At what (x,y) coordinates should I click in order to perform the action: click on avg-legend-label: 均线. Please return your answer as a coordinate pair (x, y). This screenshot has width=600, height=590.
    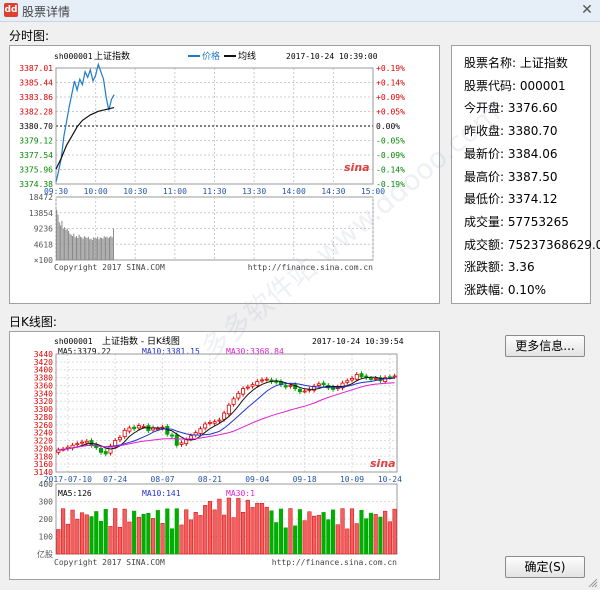
    Looking at the image, I should click on (247, 56).